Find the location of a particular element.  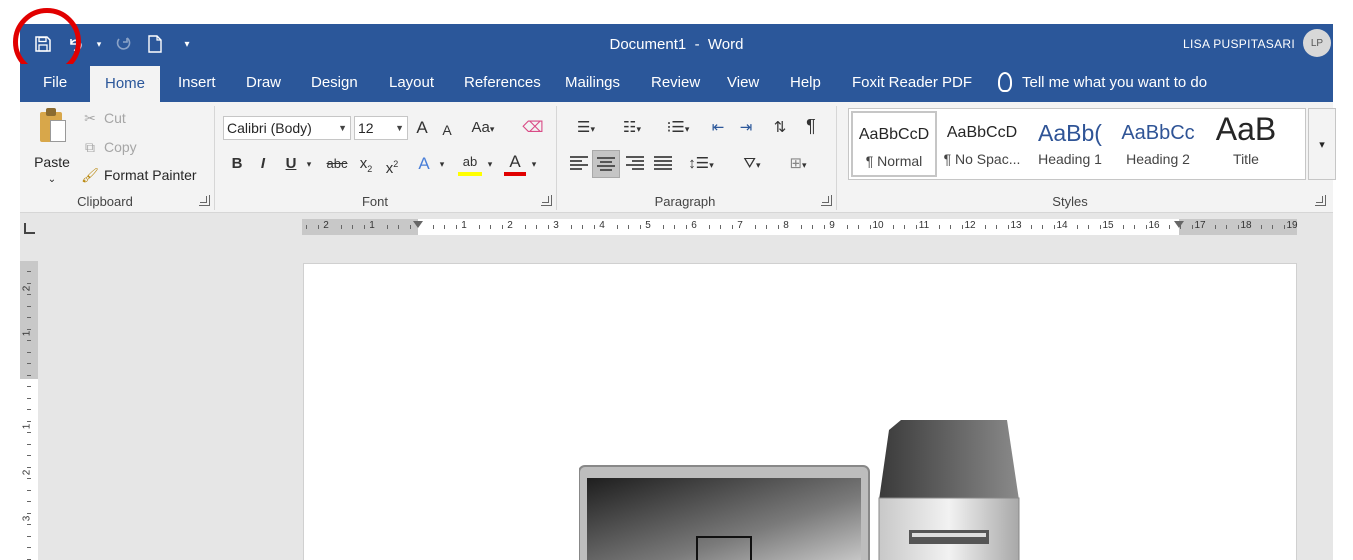

ruler-number: 2 is located at coordinates (27, 288).